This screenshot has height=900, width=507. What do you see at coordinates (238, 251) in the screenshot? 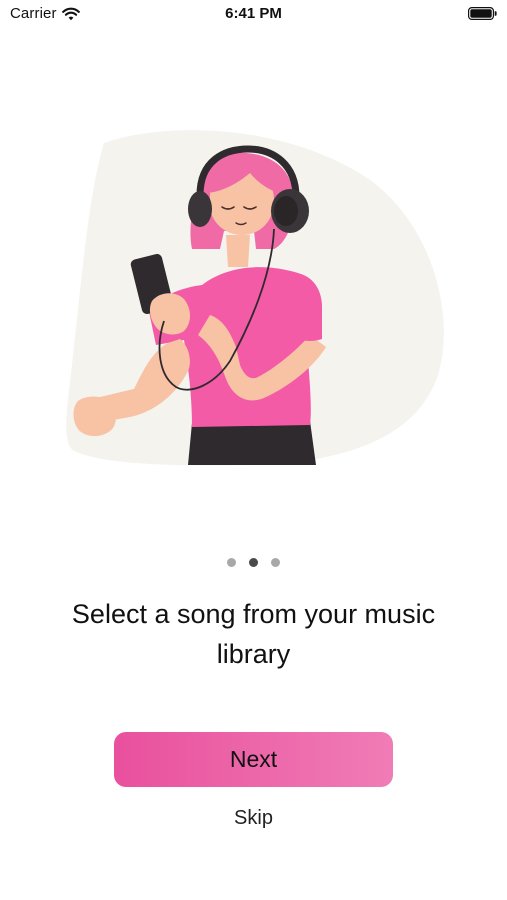
I see `neck` at bounding box center [238, 251].